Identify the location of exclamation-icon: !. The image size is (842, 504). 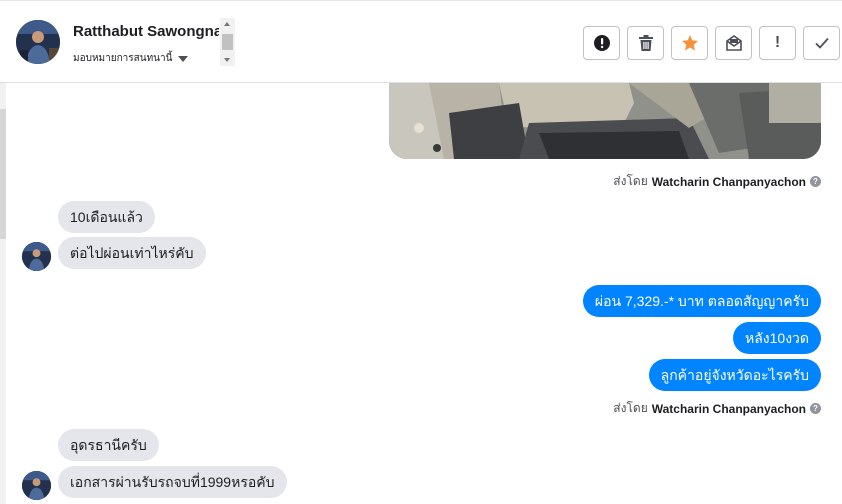
(777, 42).